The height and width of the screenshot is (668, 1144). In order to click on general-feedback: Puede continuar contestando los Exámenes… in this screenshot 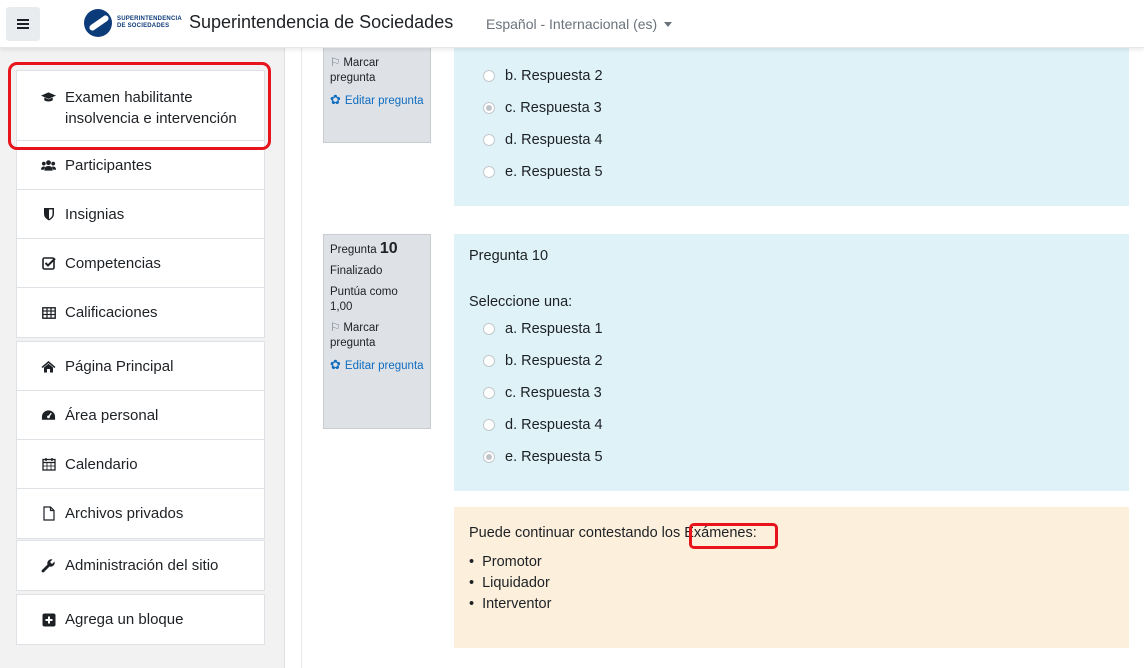, I will do `click(791, 577)`.